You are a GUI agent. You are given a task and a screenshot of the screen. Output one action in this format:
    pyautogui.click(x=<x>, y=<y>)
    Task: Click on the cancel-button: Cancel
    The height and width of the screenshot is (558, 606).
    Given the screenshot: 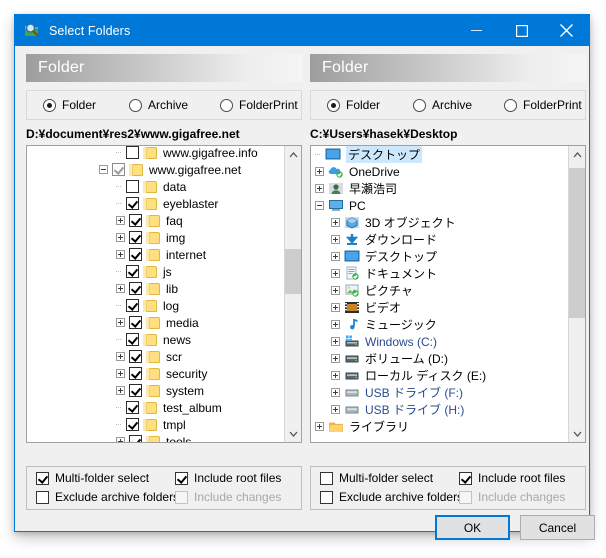 What is the action you would take?
    pyautogui.click(x=557, y=527)
    